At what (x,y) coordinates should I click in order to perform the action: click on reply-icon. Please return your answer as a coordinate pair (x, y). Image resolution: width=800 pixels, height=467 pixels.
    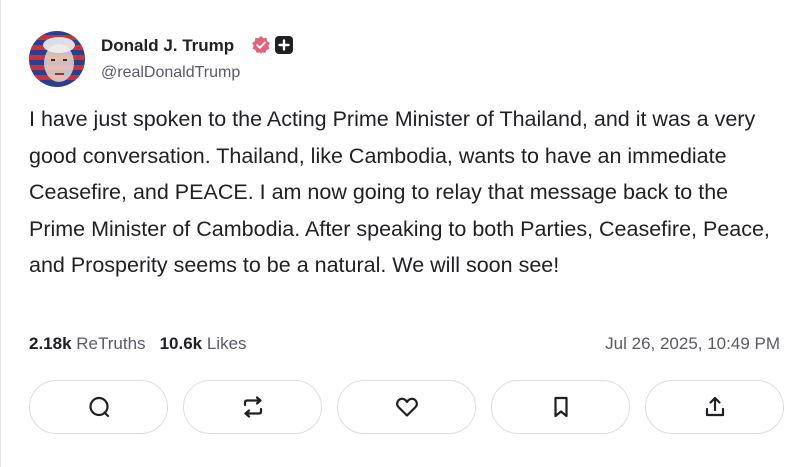
    Looking at the image, I should click on (99, 407).